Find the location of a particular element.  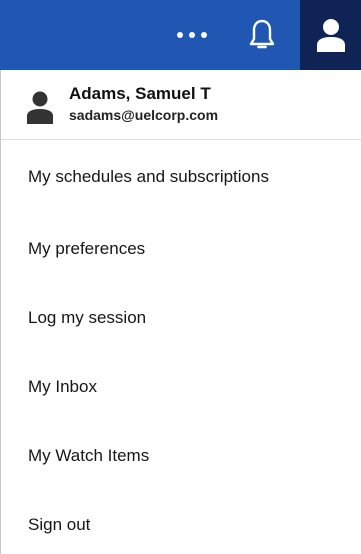

menu-item-schedules-subscriptions: My schedules and subscriptions is located at coordinates (181, 177).